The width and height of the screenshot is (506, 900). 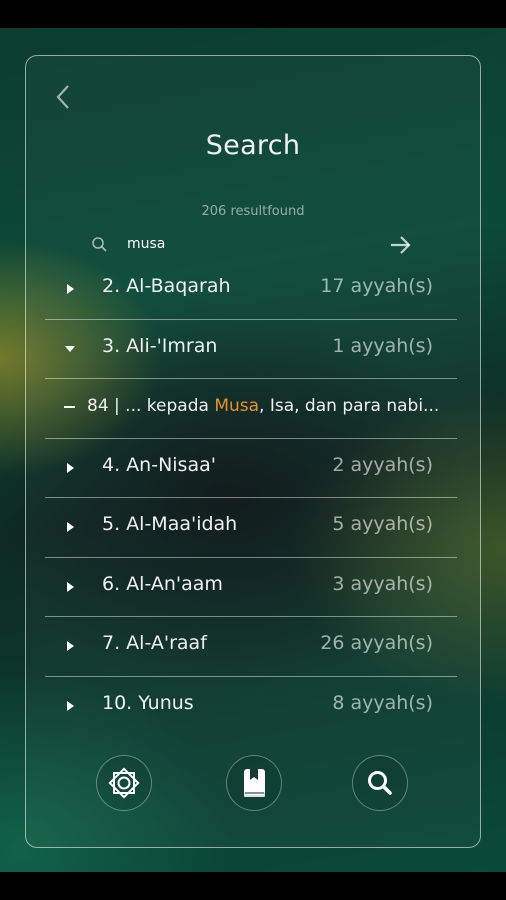 I want to click on bookmarks-button, so click(x=254, y=783).